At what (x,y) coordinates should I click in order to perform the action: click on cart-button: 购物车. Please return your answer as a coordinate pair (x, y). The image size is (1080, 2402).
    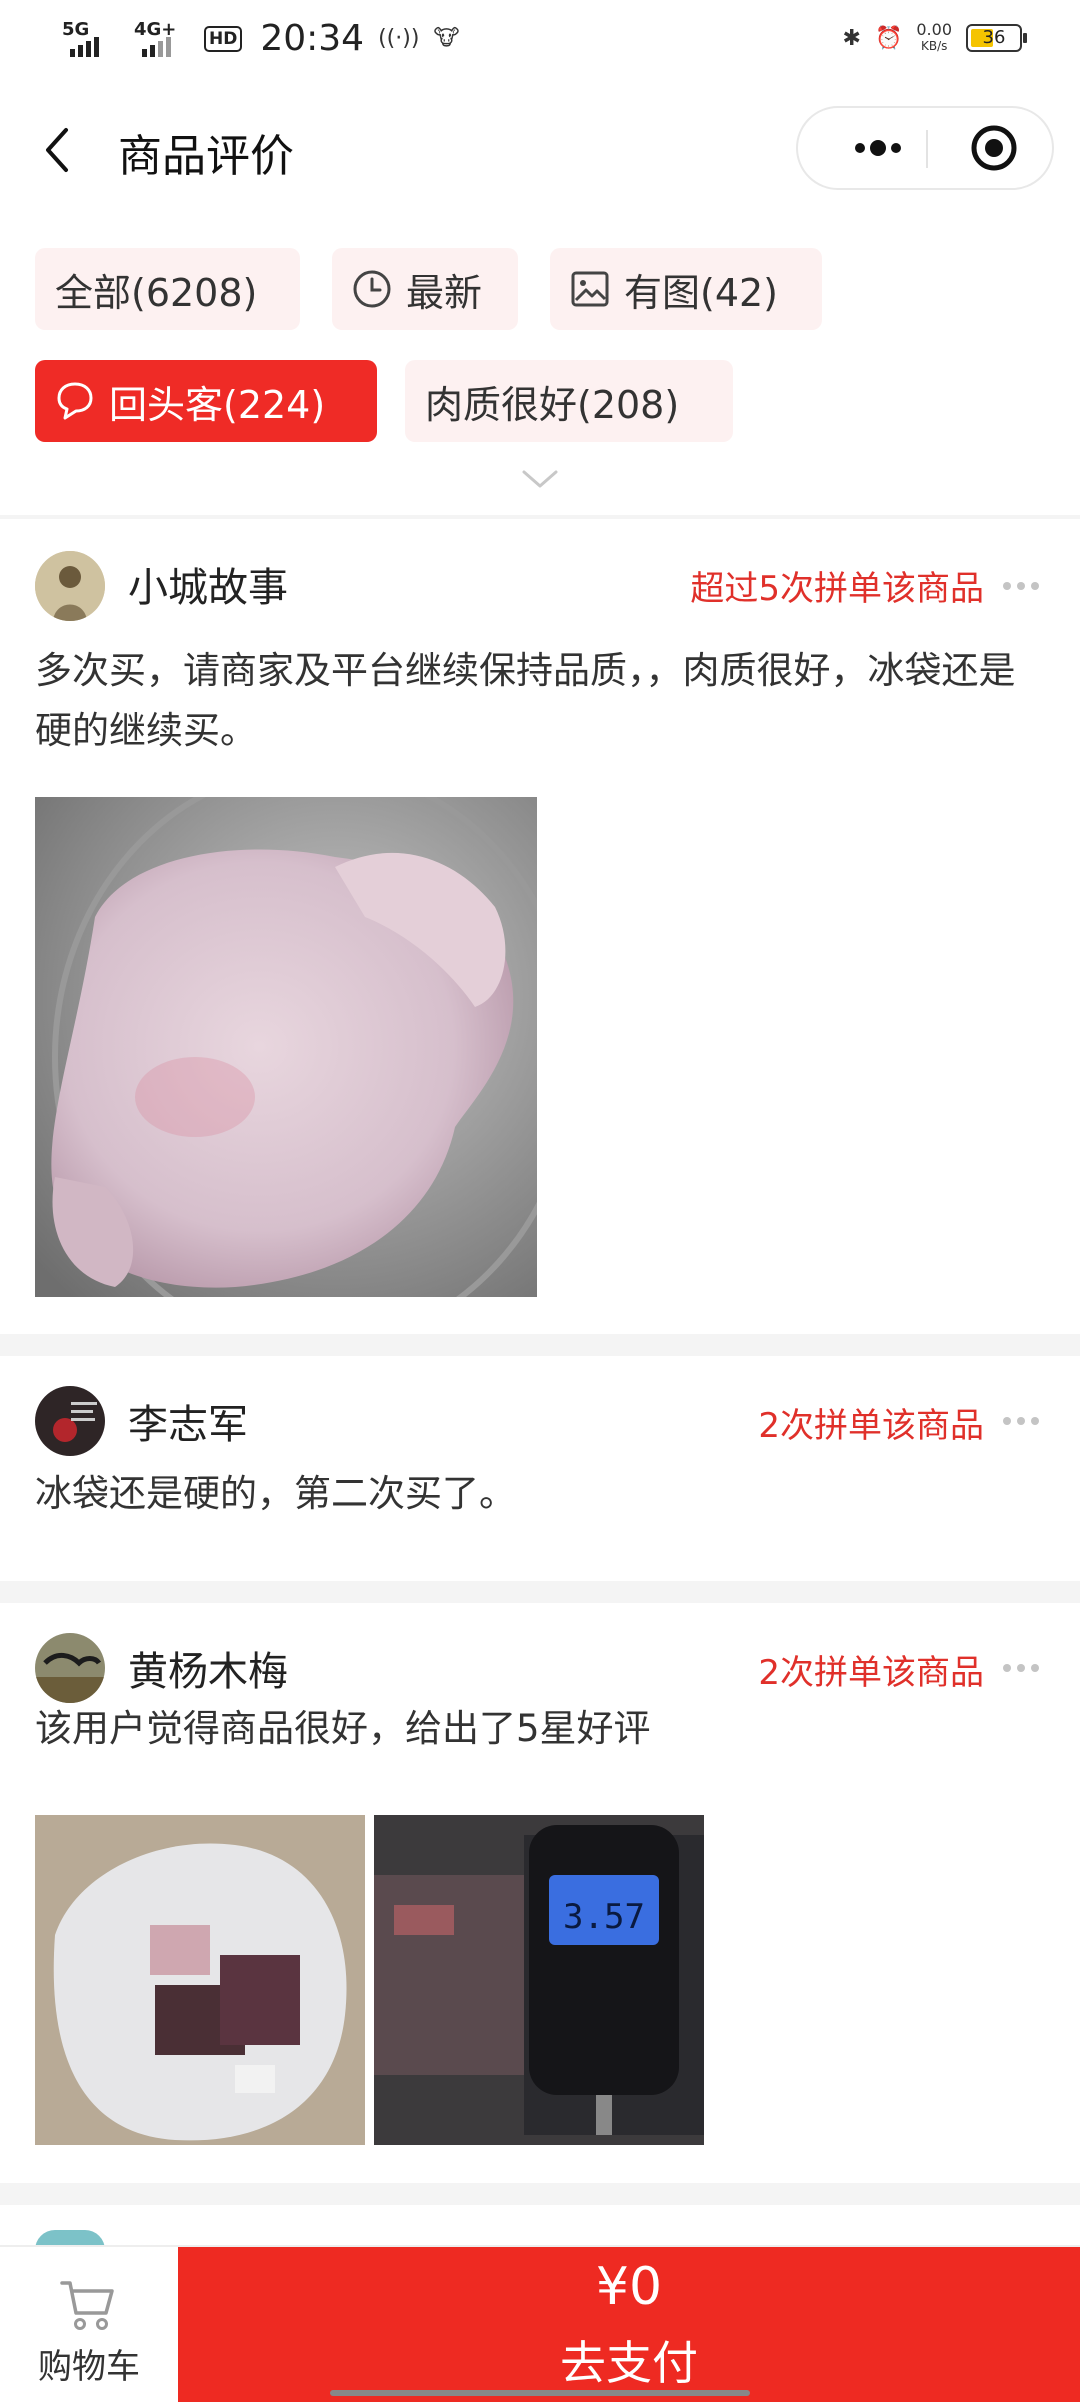
    Looking at the image, I should click on (89, 2324).